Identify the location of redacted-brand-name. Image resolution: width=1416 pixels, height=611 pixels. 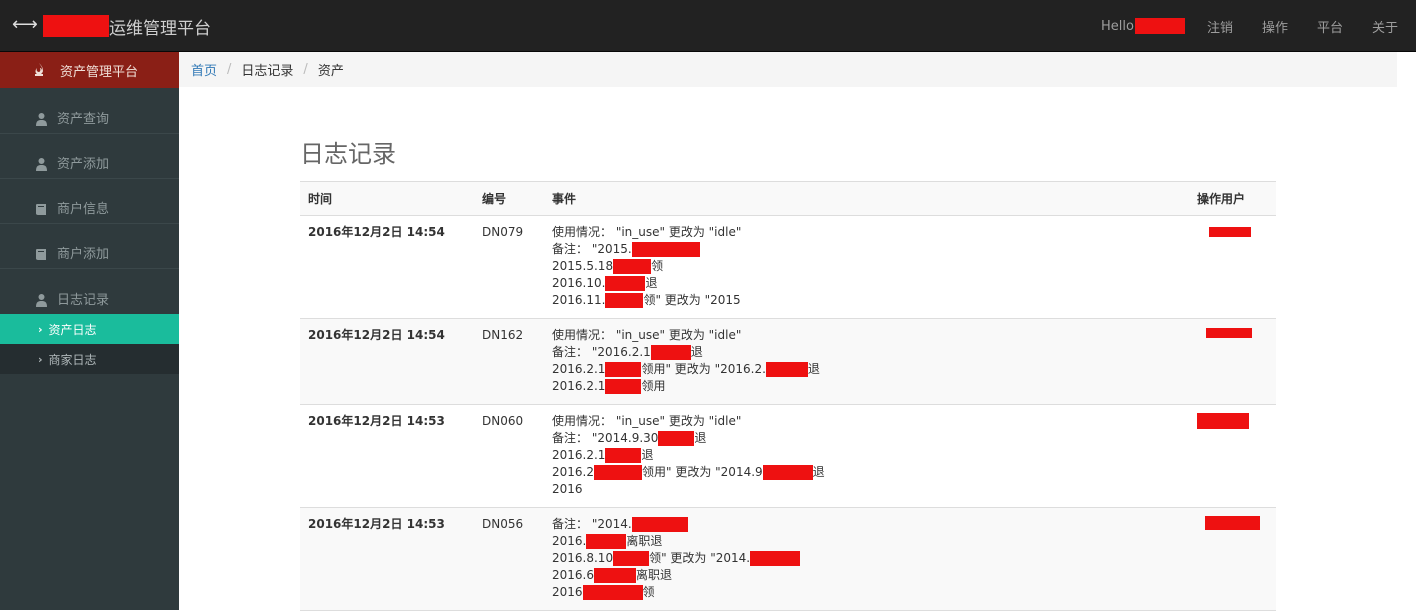
(76, 26).